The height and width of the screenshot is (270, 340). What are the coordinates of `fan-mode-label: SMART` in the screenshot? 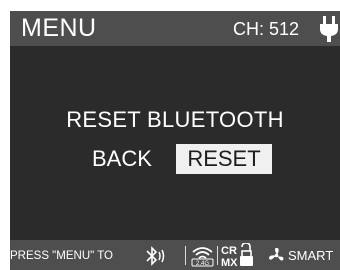 It's located at (311, 255).